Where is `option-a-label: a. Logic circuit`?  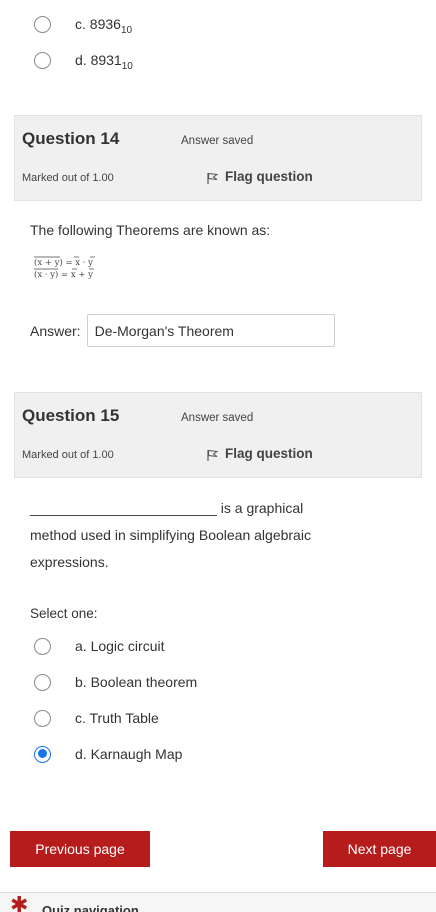
option-a-label: a. Logic circuit is located at coordinates (120, 646).